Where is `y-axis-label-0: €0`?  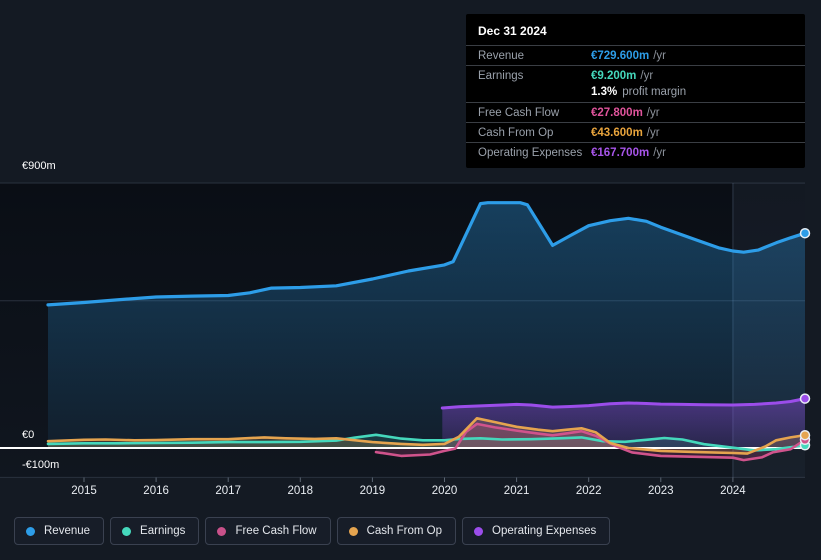 y-axis-label-0: €0 is located at coordinates (28, 435).